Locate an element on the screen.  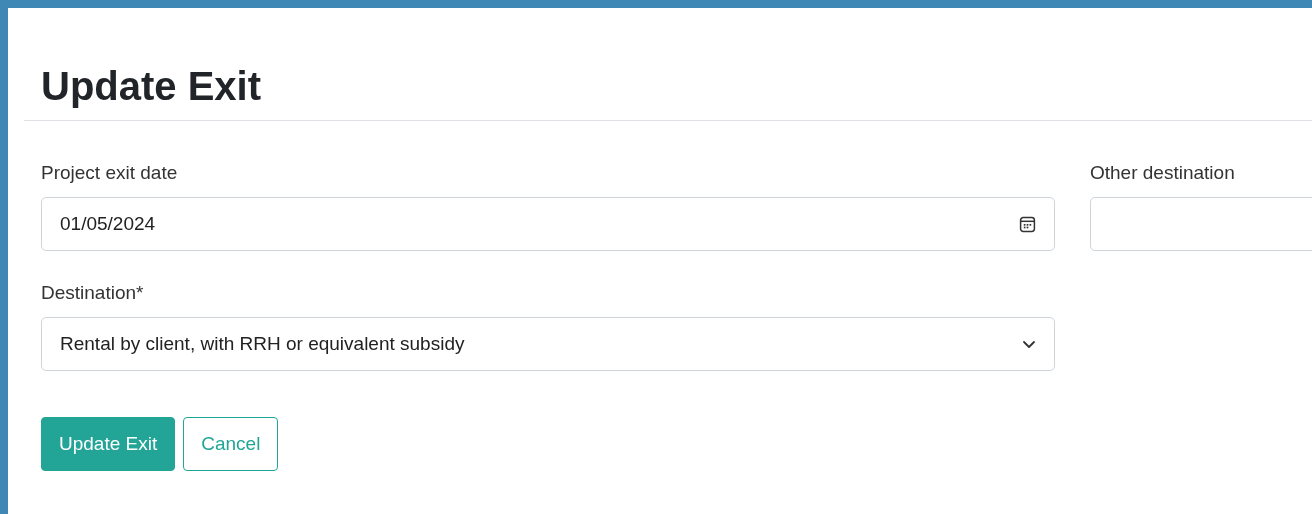
field-label: Destination* is located at coordinates (93, 293).